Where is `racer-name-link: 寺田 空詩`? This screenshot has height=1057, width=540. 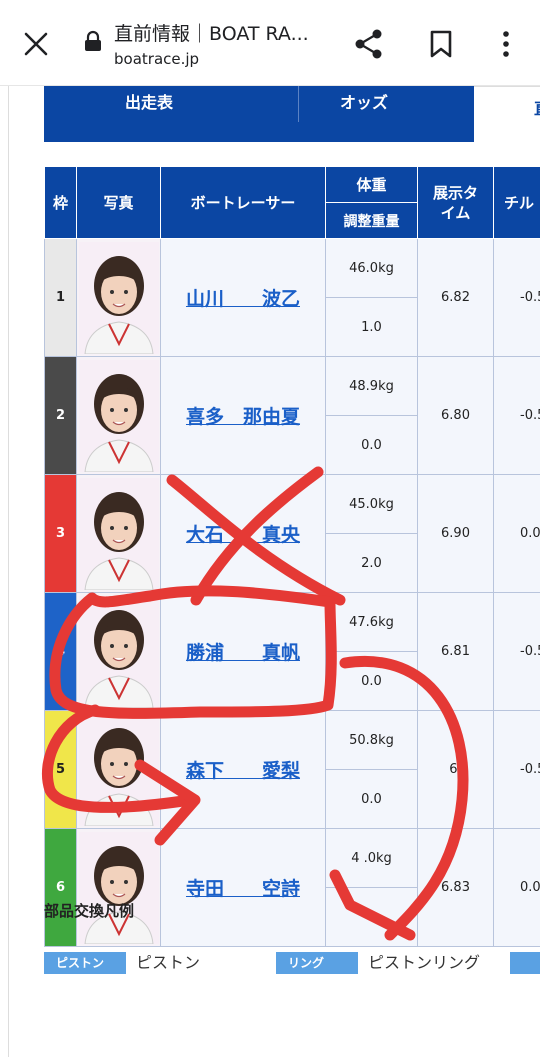
racer-name-link: 寺田 空詩 is located at coordinates (243, 889).